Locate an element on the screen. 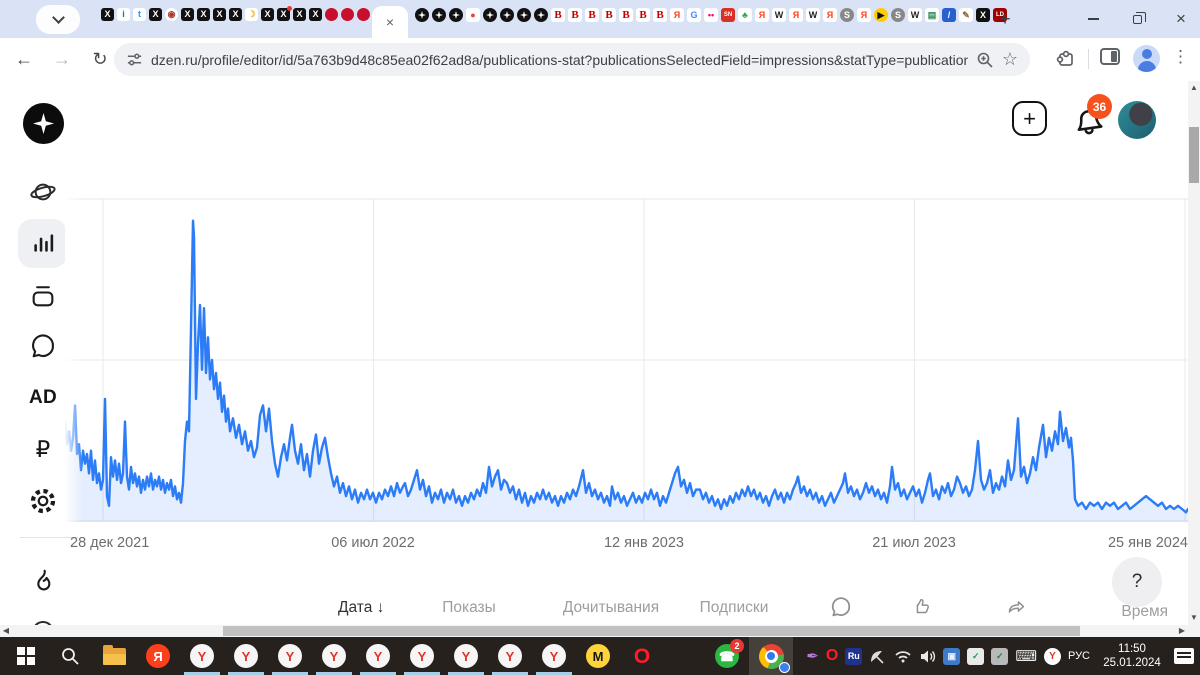  scroll-left-icon: ◀ is located at coordinates (6, 630).